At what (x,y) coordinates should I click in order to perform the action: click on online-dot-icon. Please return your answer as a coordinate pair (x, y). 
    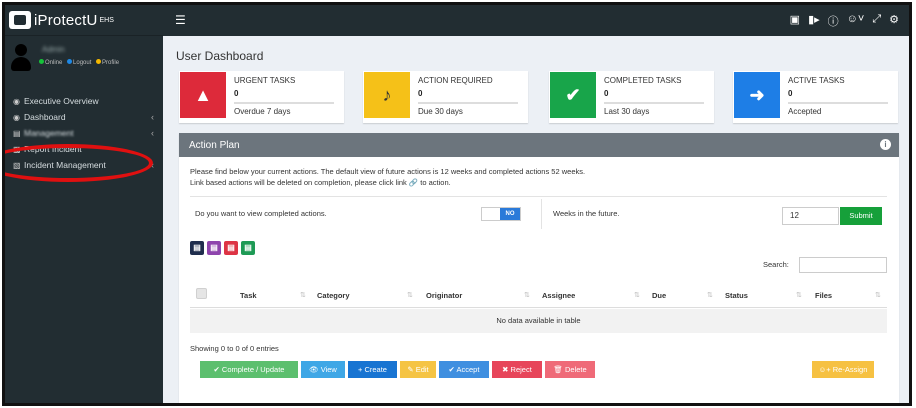
    Looking at the image, I should click on (41, 61).